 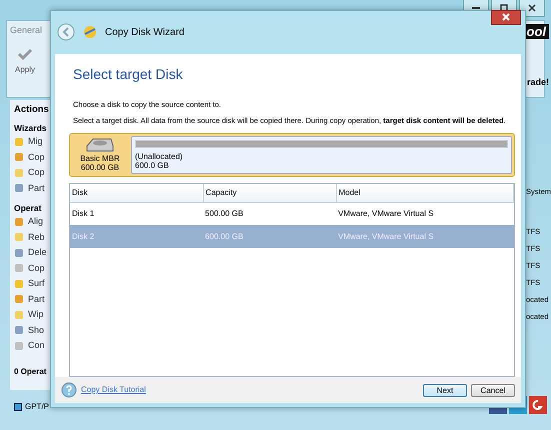 I want to click on column-header: Capacity, so click(x=269, y=193).